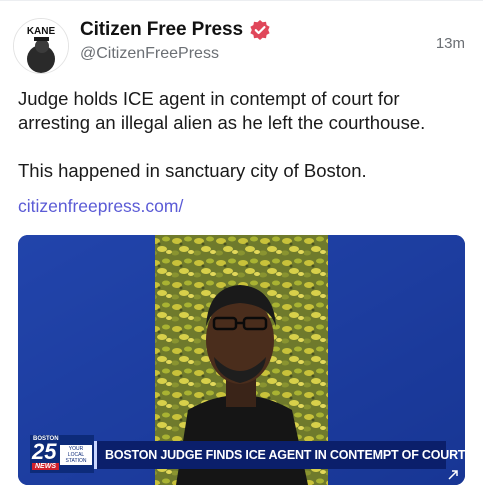 This screenshot has width=483, height=500. I want to click on expand-corner-icon, so click(453, 475).